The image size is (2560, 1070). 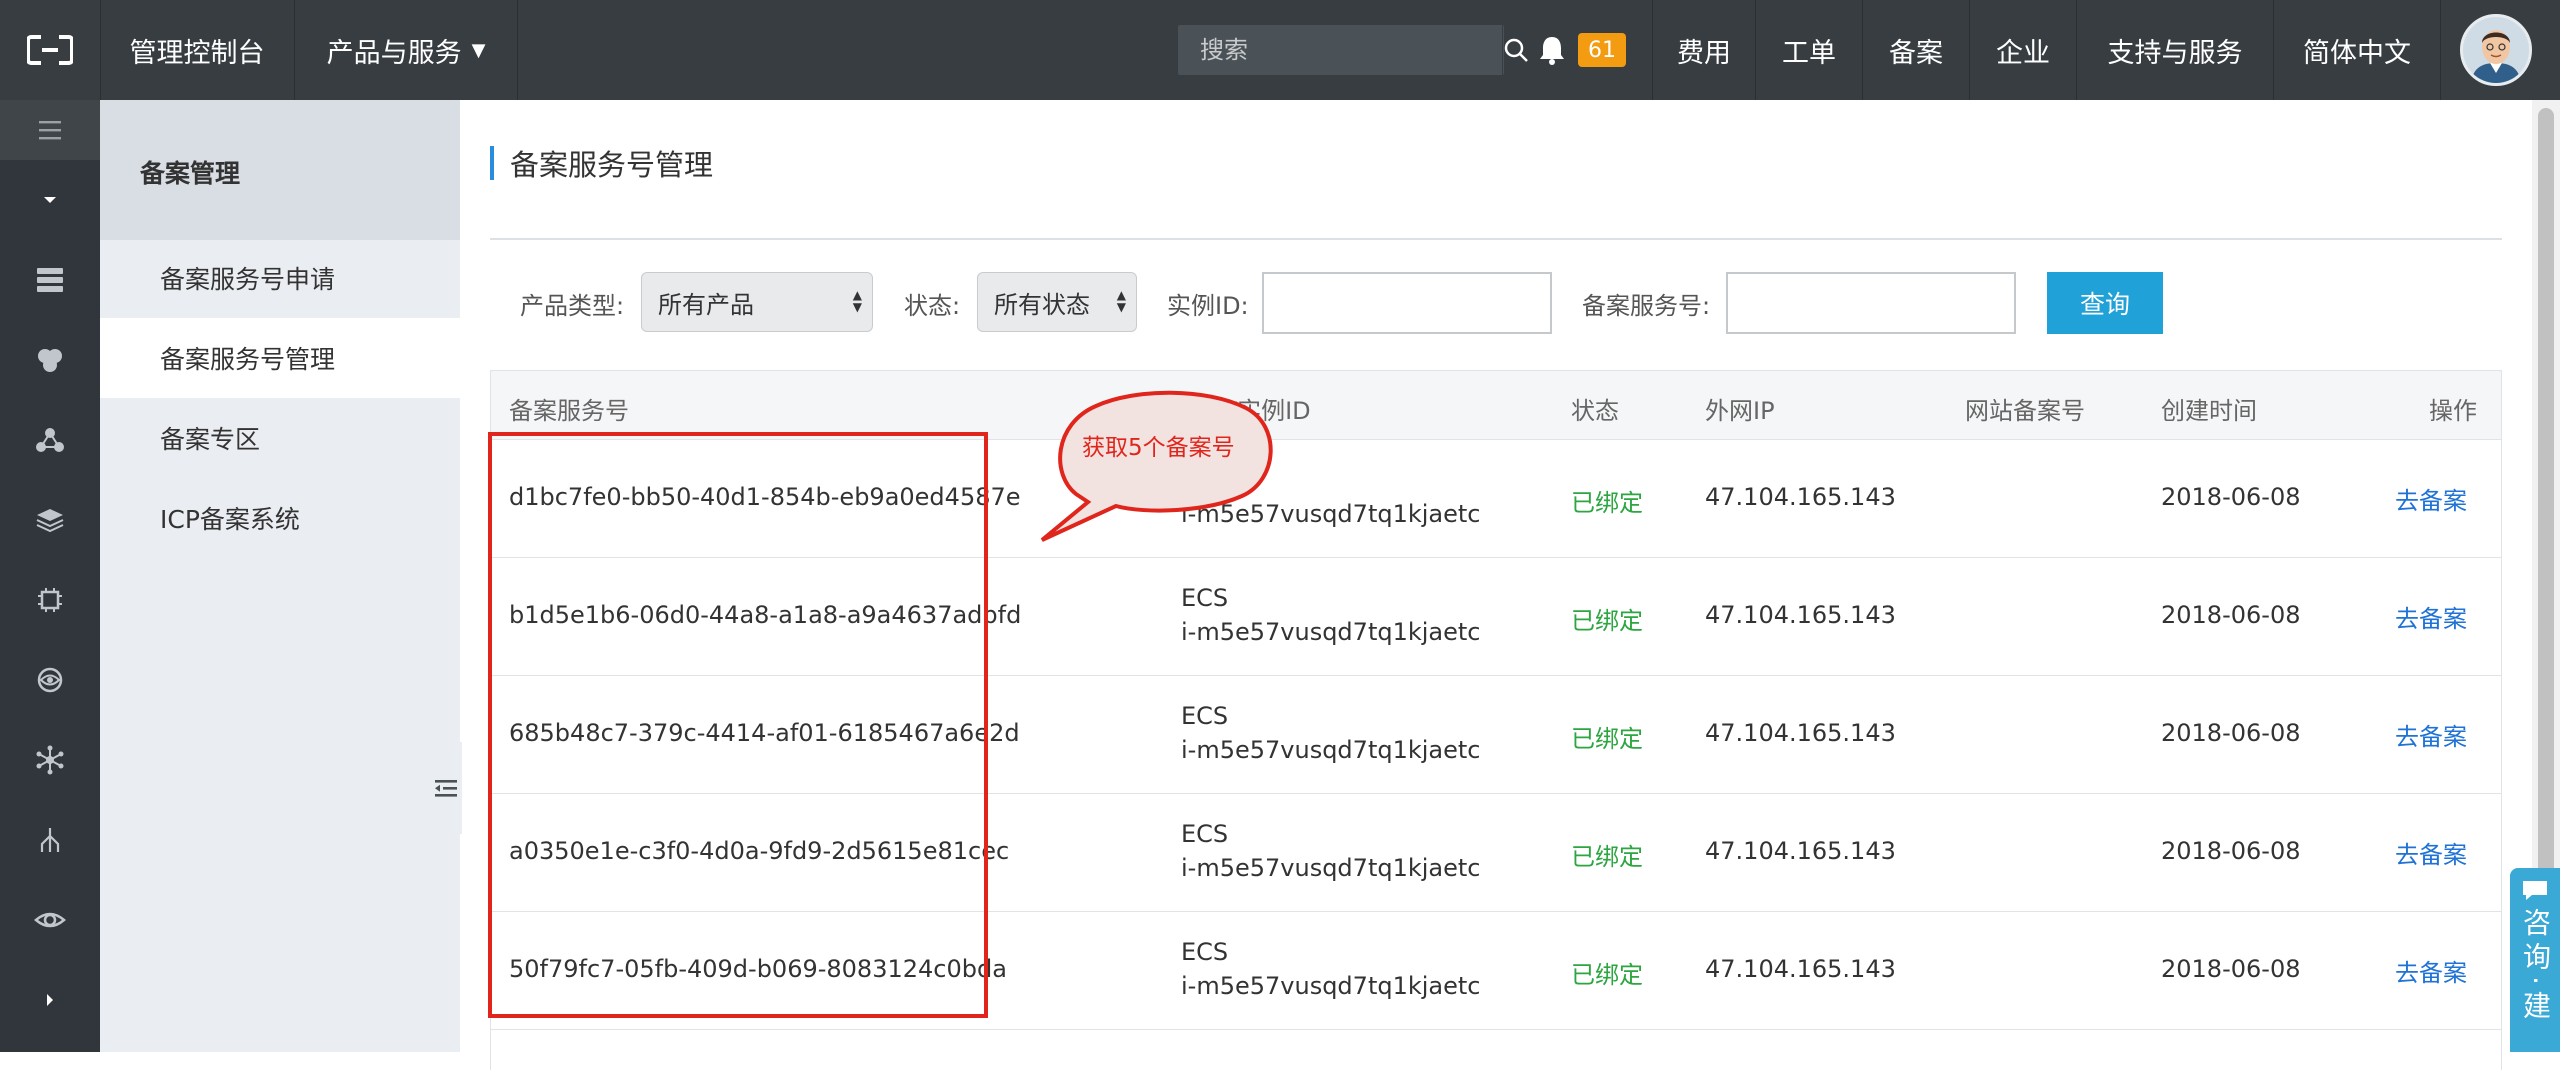 I want to click on table-header: 备案服务号 类型/实例ID 状态 外网IP 网站备案号 创建时间 操作, so click(x=1496, y=405).